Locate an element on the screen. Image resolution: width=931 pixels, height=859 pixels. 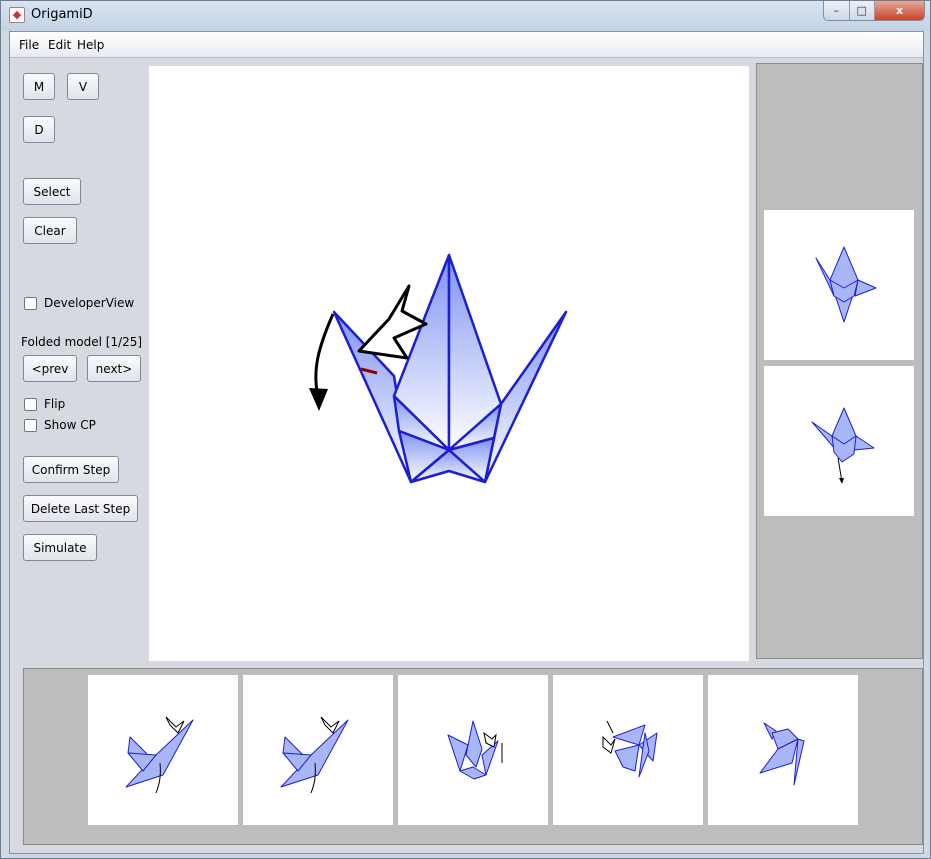
delete-last-step-button: Delete Last Step is located at coordinates (80, 508).